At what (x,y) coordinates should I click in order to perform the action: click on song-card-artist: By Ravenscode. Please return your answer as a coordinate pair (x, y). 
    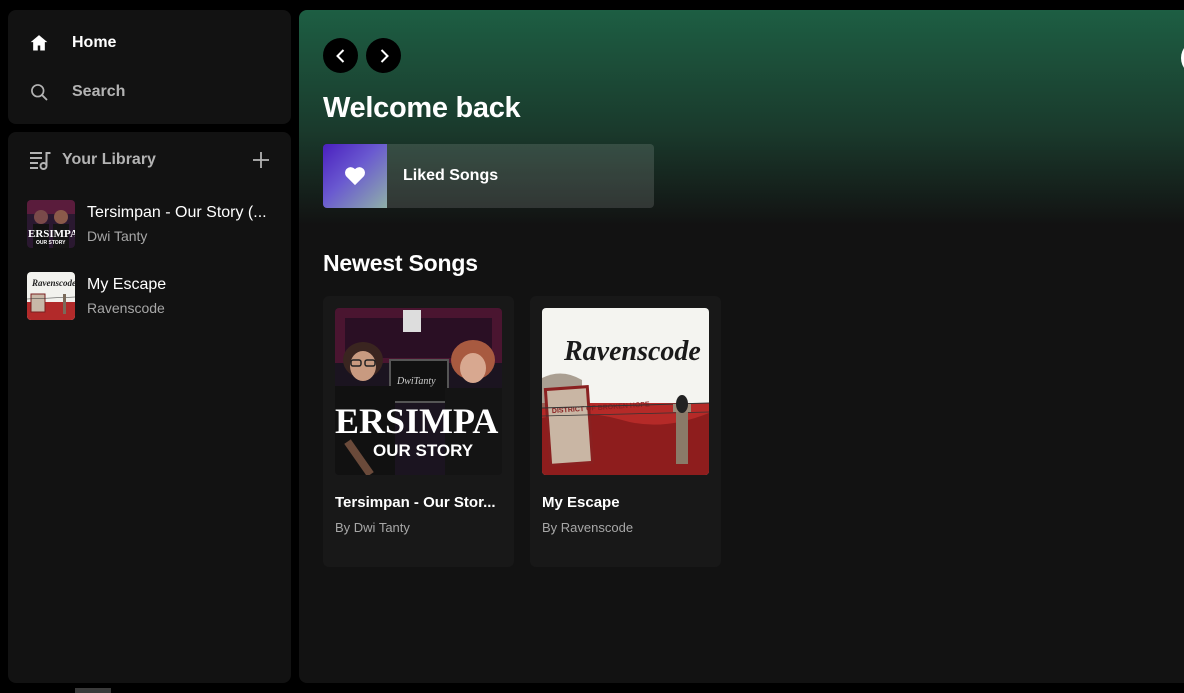
    Looking at the image, I should click on (588, 527).